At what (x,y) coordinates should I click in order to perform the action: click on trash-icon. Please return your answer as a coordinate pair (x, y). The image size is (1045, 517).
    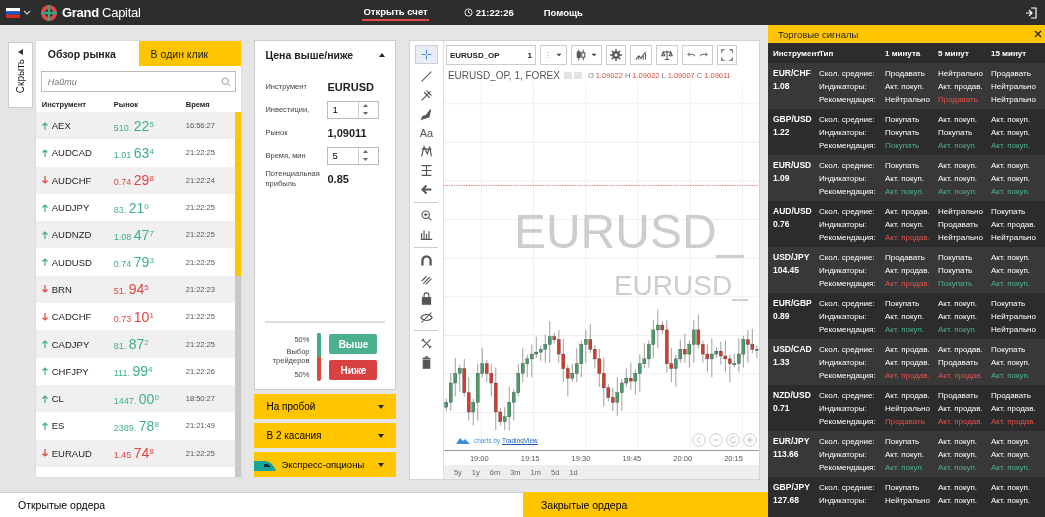
    Looking at the image, I should click on (426, 362).